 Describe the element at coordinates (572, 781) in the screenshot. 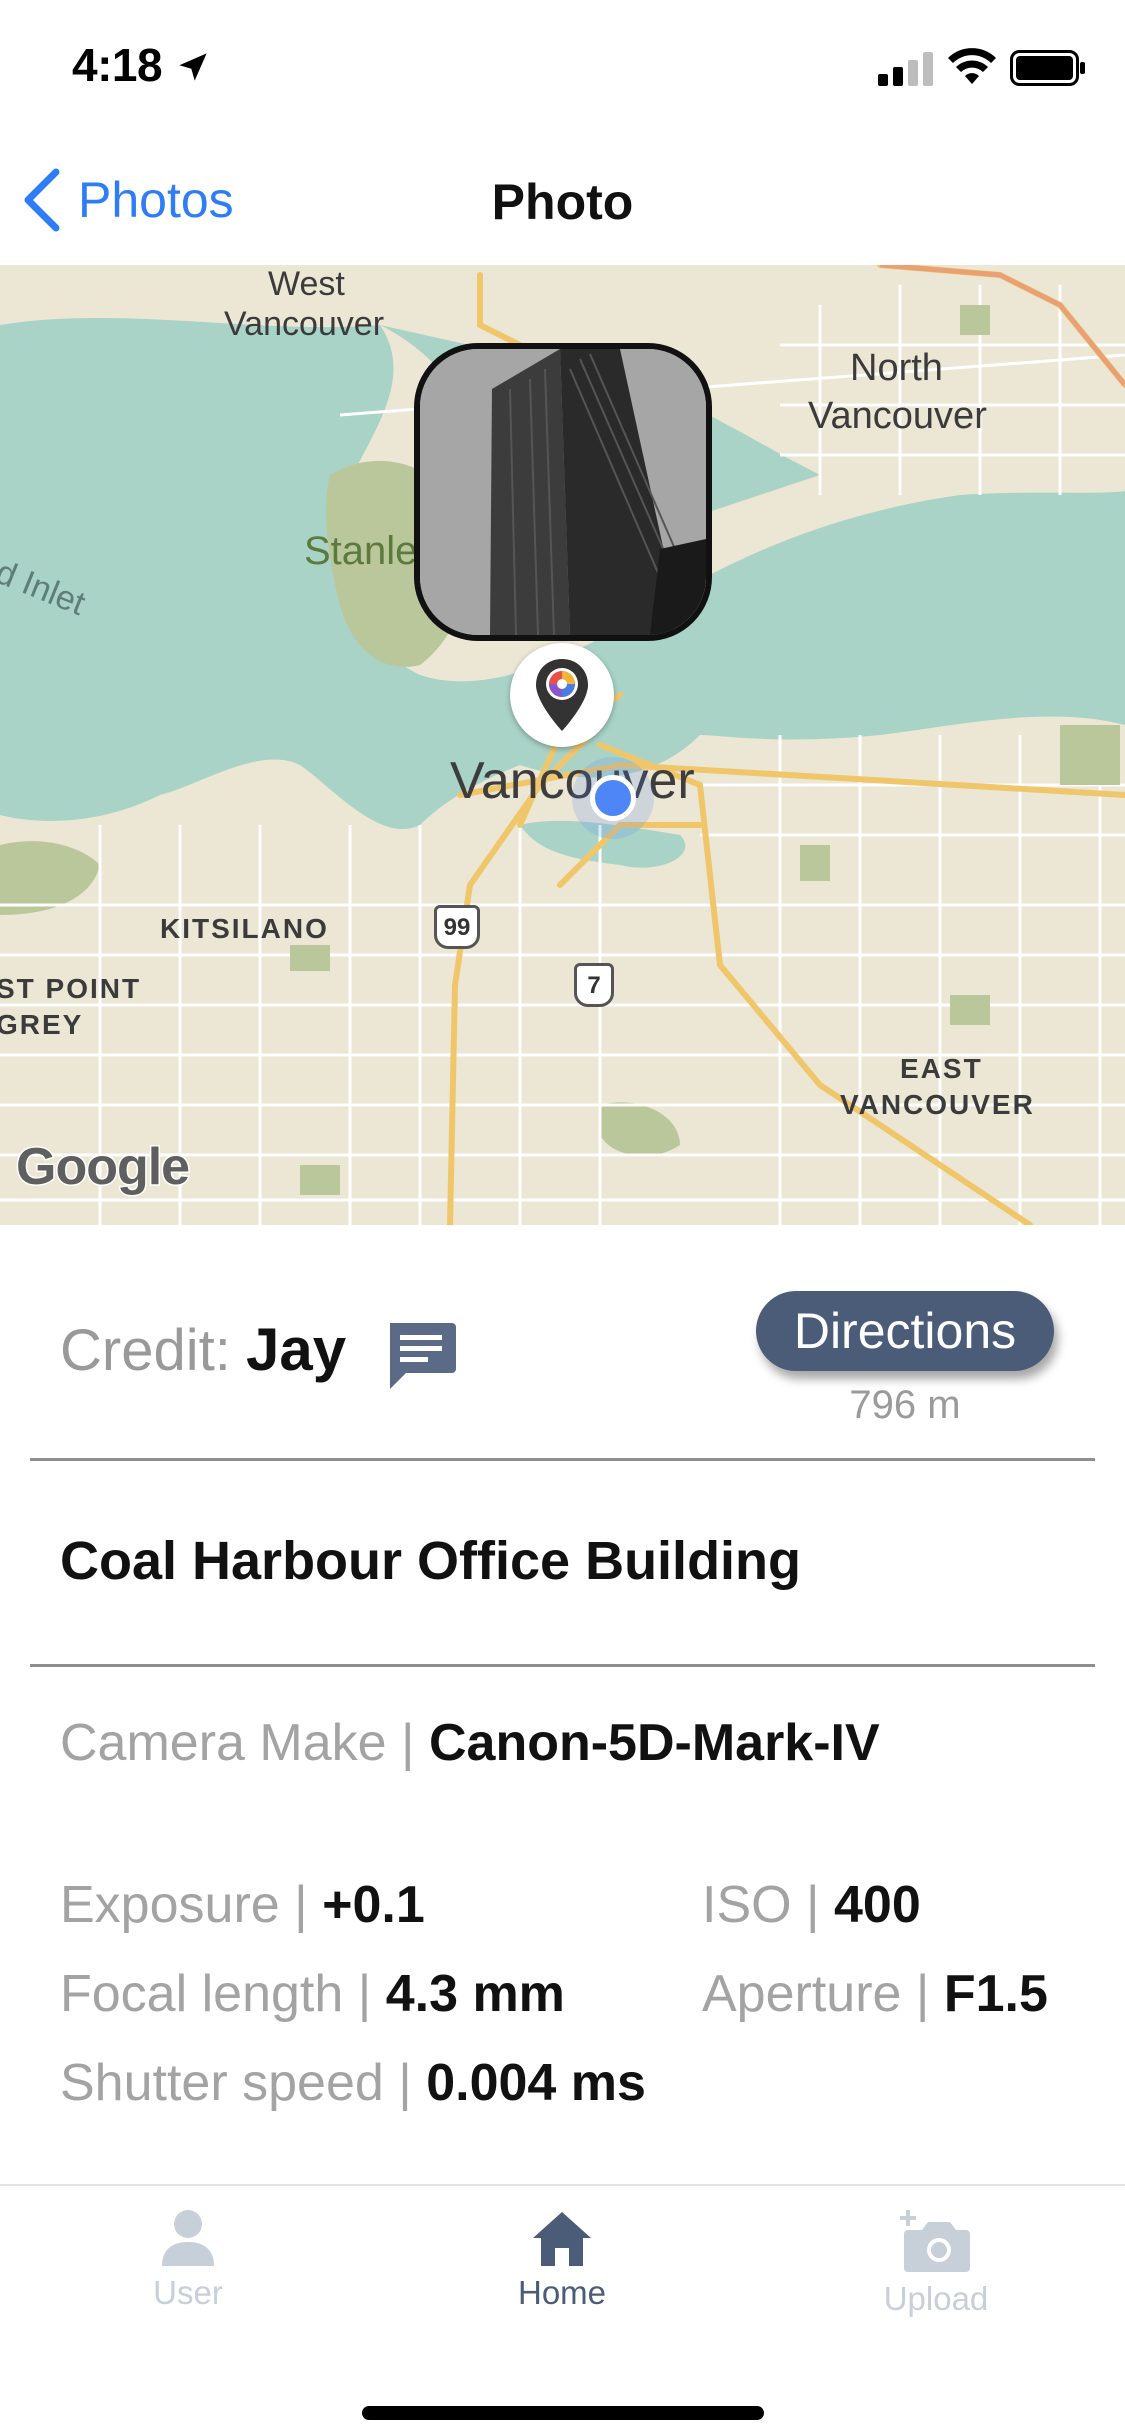

I see `map-label-vancouver: Vancouver` at that location.